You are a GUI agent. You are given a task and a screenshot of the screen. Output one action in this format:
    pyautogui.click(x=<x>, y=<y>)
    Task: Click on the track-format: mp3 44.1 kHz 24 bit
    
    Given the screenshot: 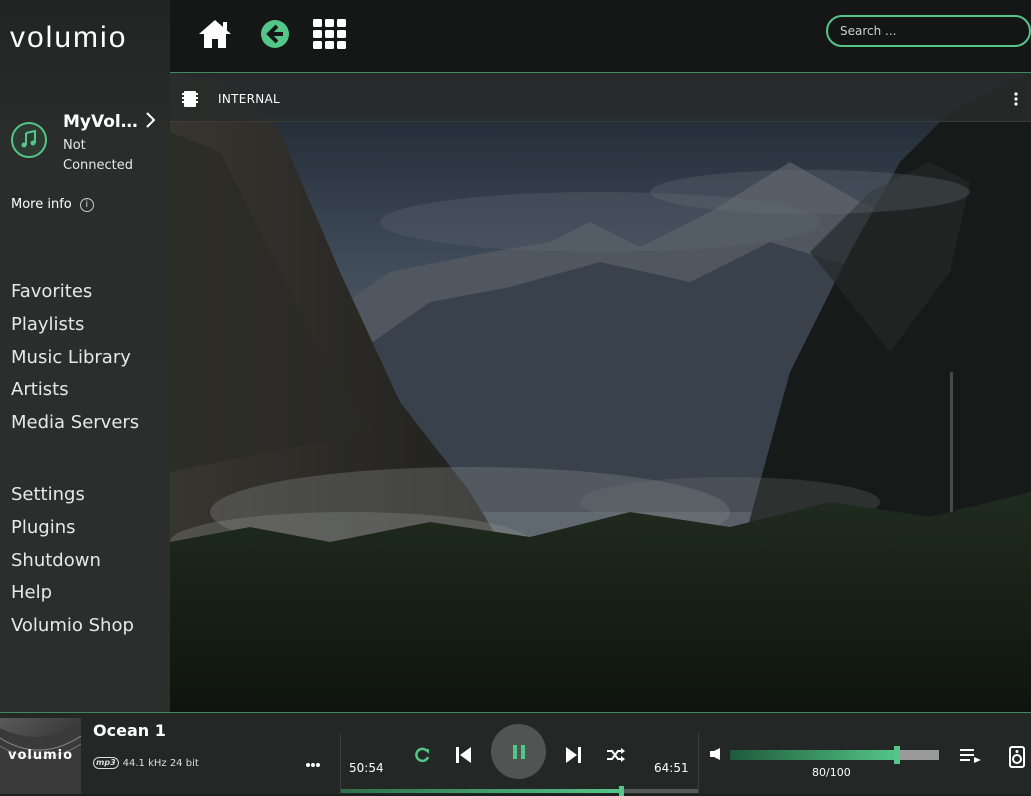 What is the action you would take?
    pyautogui.click(x=146, y=763)
    